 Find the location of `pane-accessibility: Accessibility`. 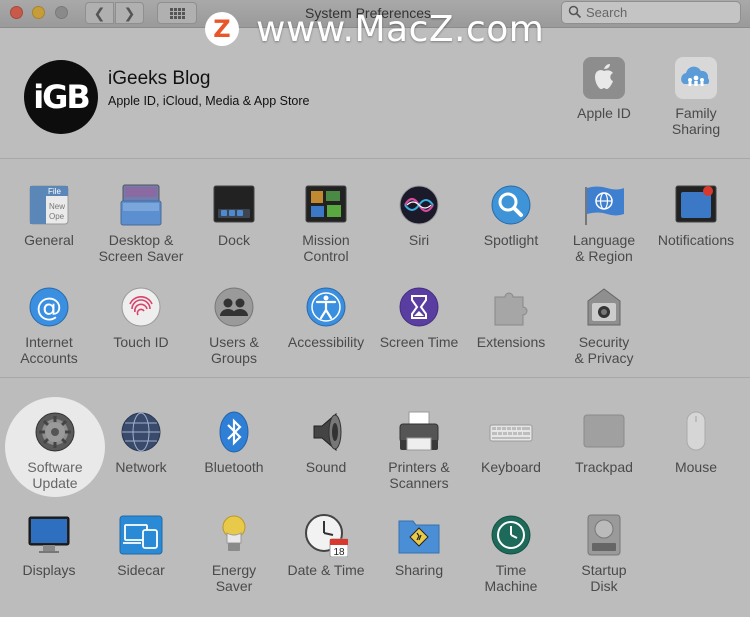

pane-accessibility: Accessibility is located at coordinates (326, 335).